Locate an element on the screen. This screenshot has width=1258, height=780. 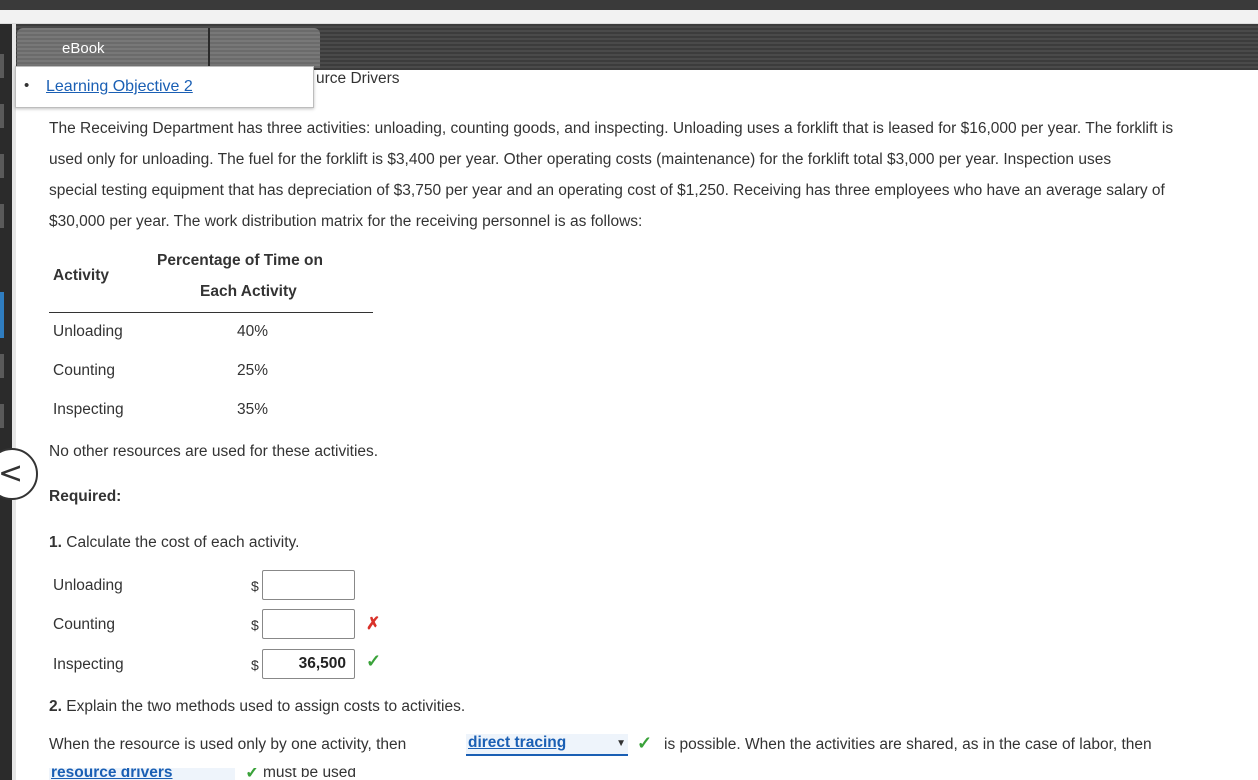
tab-ebook-label: eBook is located at coordinates (83, 48).